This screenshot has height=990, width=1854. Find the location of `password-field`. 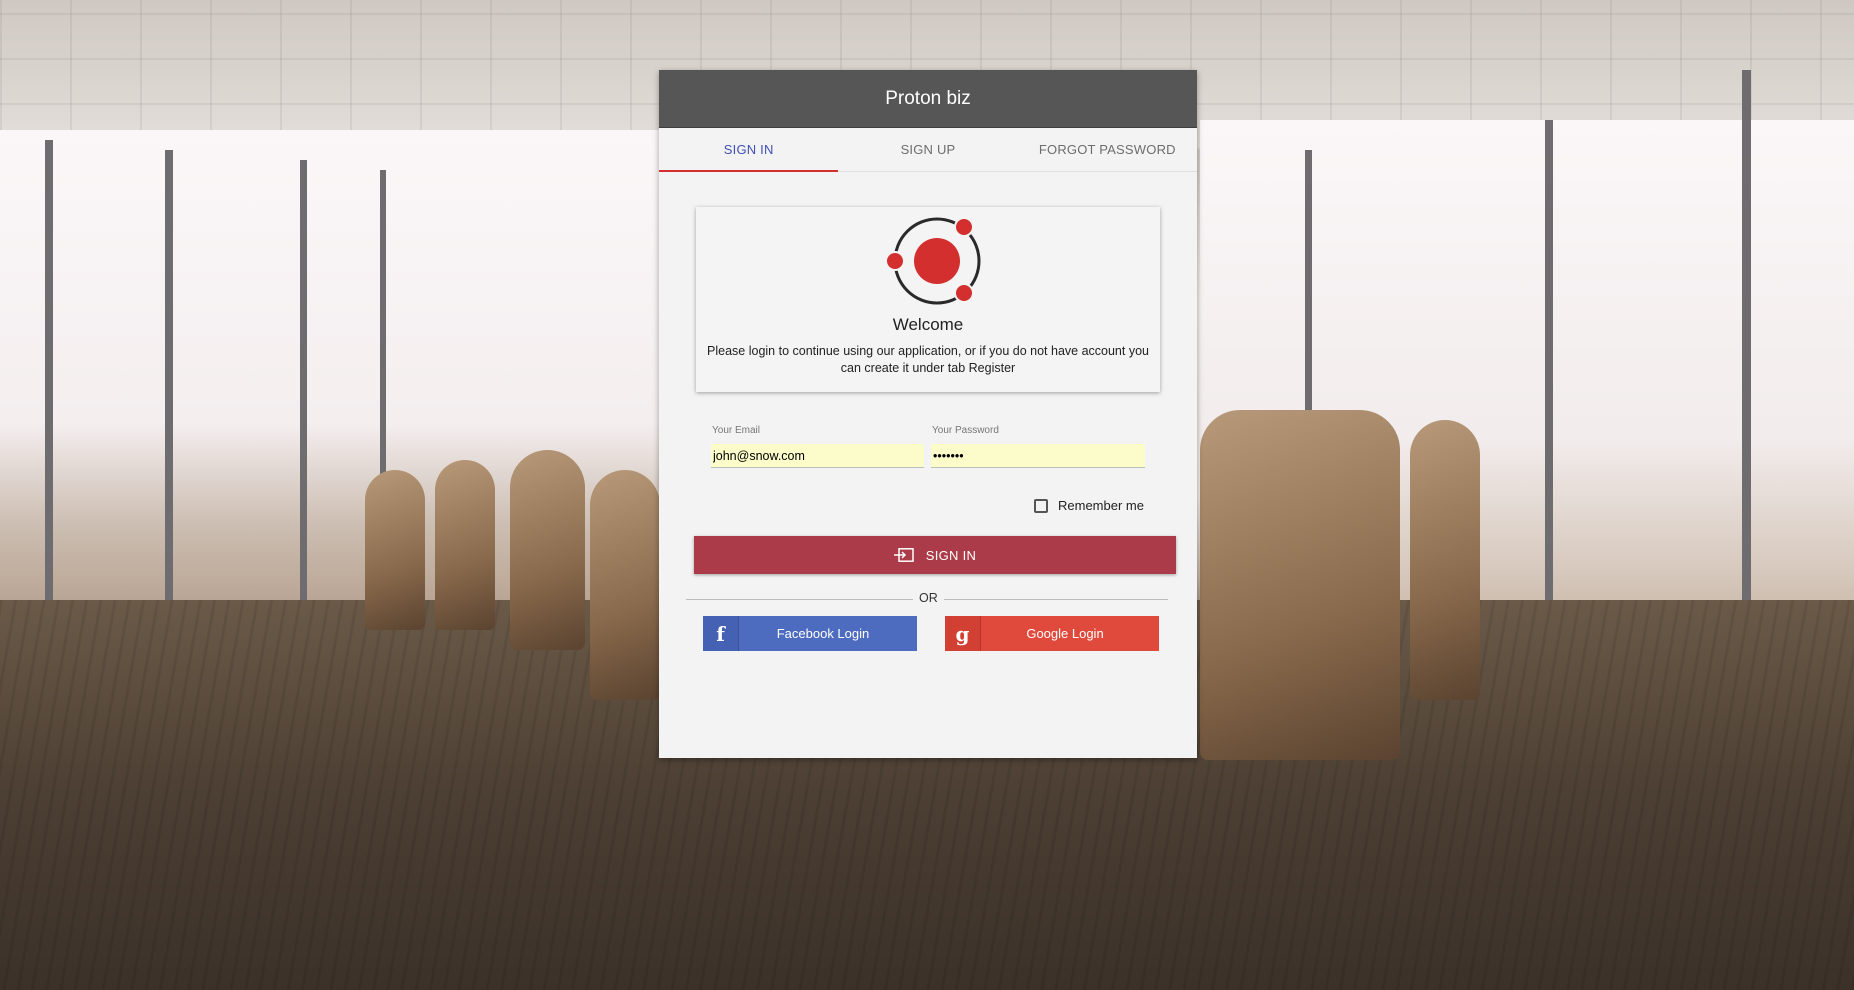

password-field is located at coordinates (1038, 456).